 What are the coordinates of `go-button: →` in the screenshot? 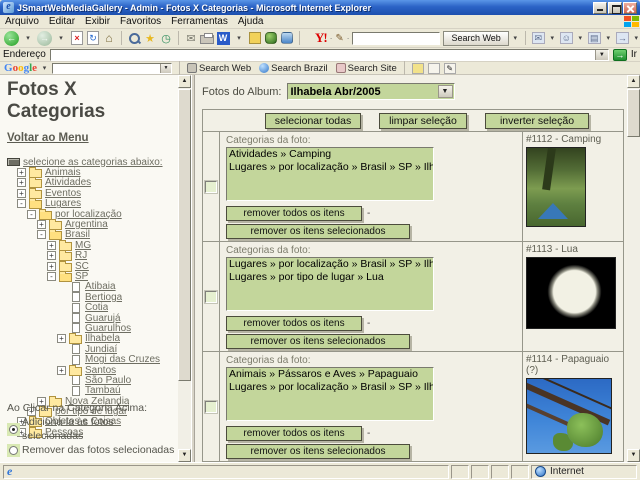 It's located at (619, 54).